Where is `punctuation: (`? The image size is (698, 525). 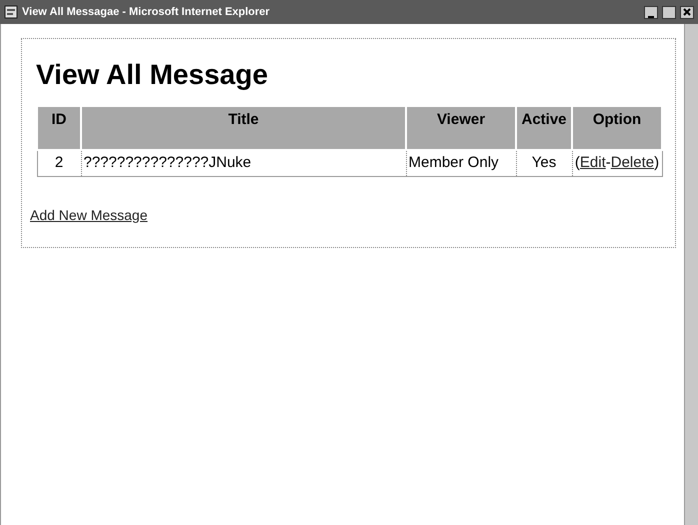
punctuation: ( is located at coordinates (577, 162).